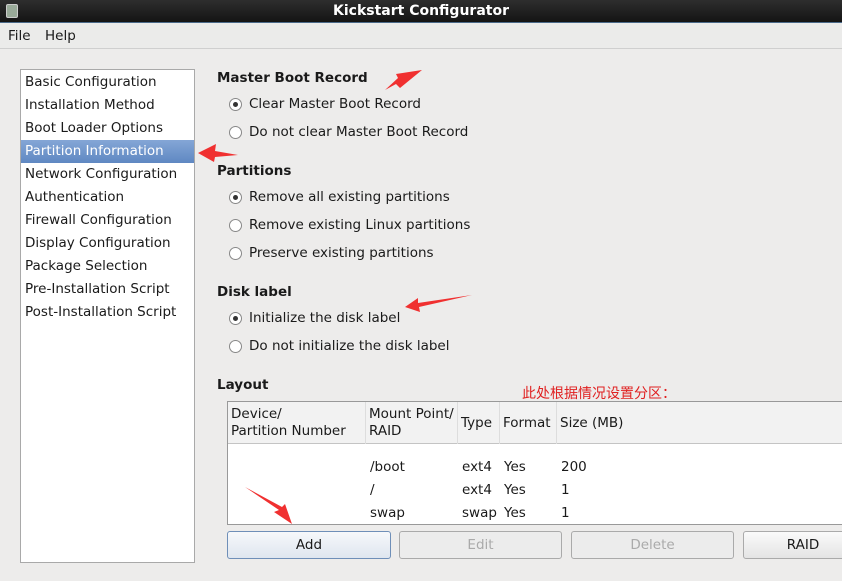 The height and width of the screenshot is (581, 842). I want to click on col-mount: Mount Point/ RAID, so click(412, 423).